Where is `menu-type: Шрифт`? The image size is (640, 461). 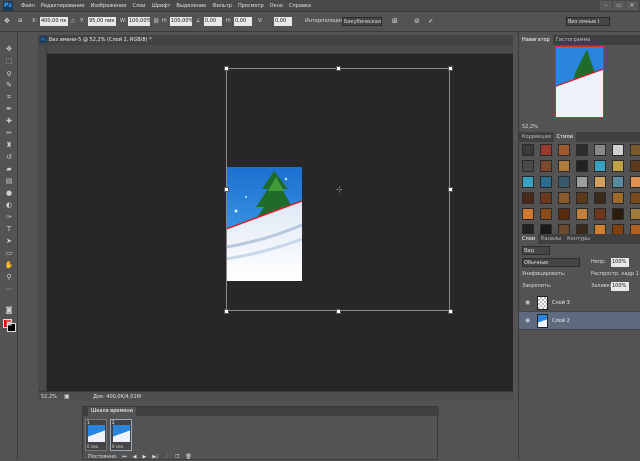 menu-type: Шрифт is located at coordinates (160, 6).